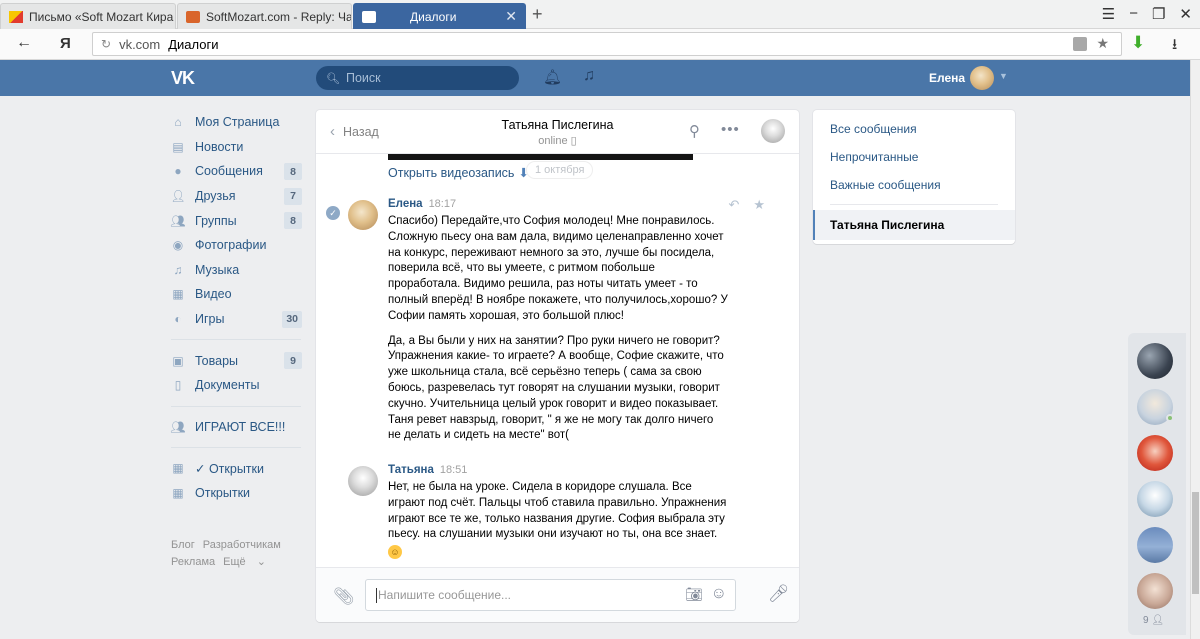 The image size is (1200, 639). What do you see at coordinates (24, 43) in the screenshot?
I see `back-arrow-icon: ←` at bounding box center [24, 43].